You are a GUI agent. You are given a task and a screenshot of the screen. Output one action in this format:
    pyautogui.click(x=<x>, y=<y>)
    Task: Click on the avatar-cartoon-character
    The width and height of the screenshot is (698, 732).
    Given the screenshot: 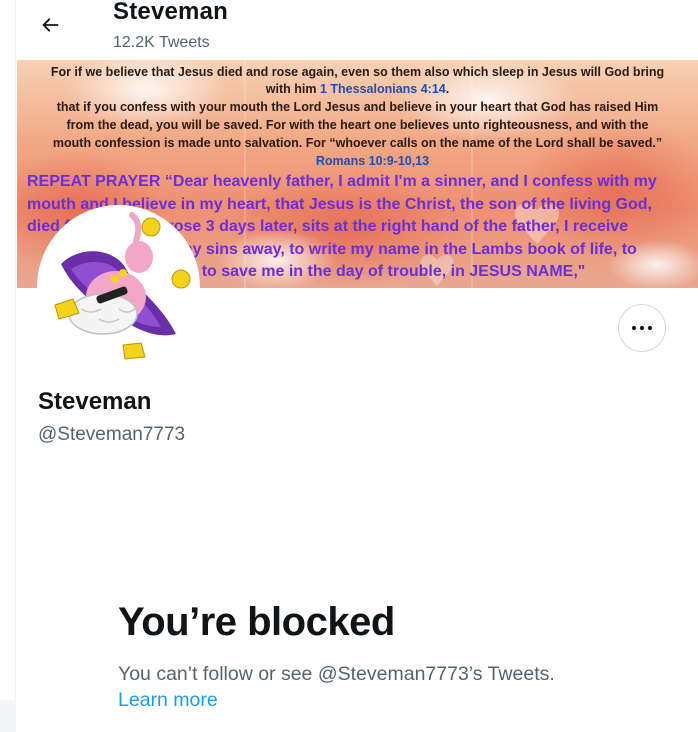 What is the action you would take?
    pyautogui.click(x=118, y=286)
    